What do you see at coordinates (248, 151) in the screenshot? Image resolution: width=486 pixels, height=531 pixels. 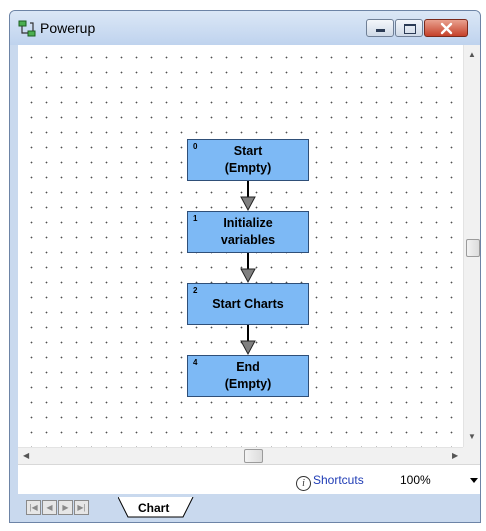 I see `step-title: Start` at bounding box center [248, 151].